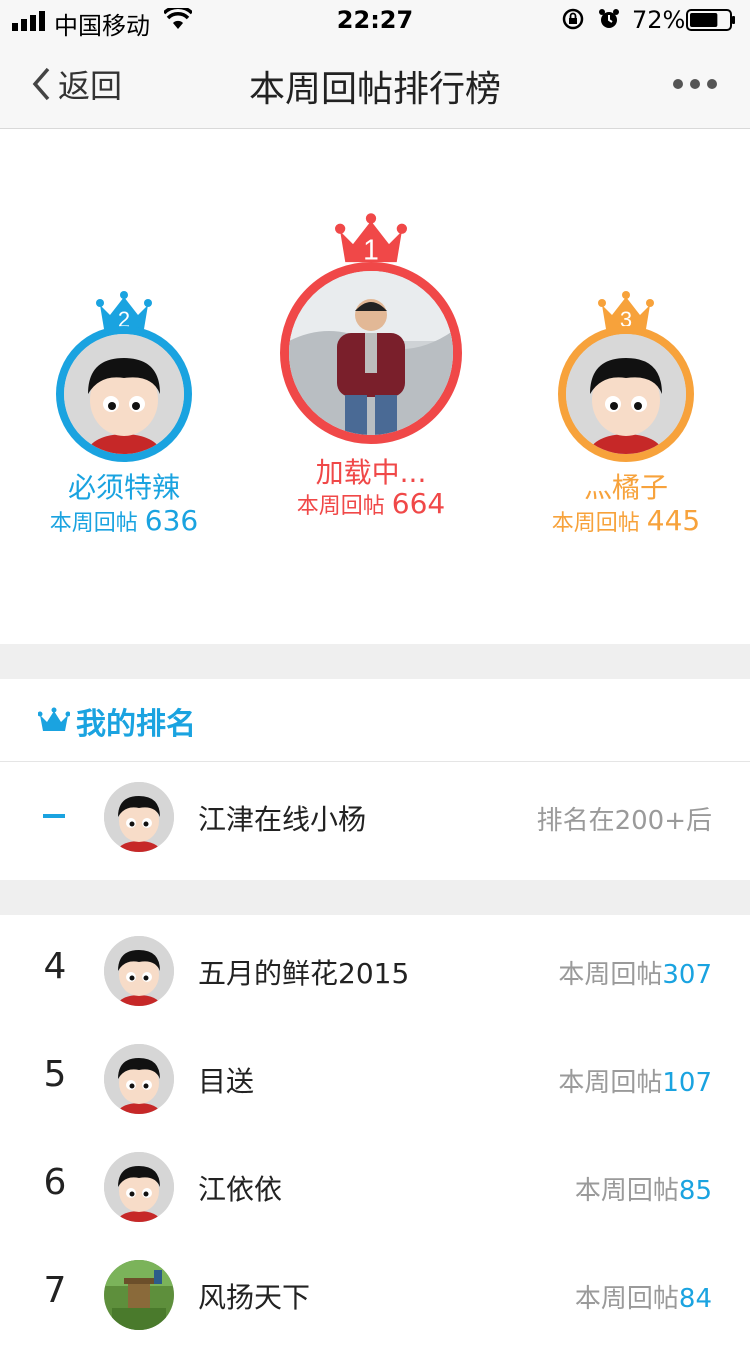 The height and width of the screenshot is (1348, 750). I want to click on podium-count: 本周回帖 445, so click(626, 520).